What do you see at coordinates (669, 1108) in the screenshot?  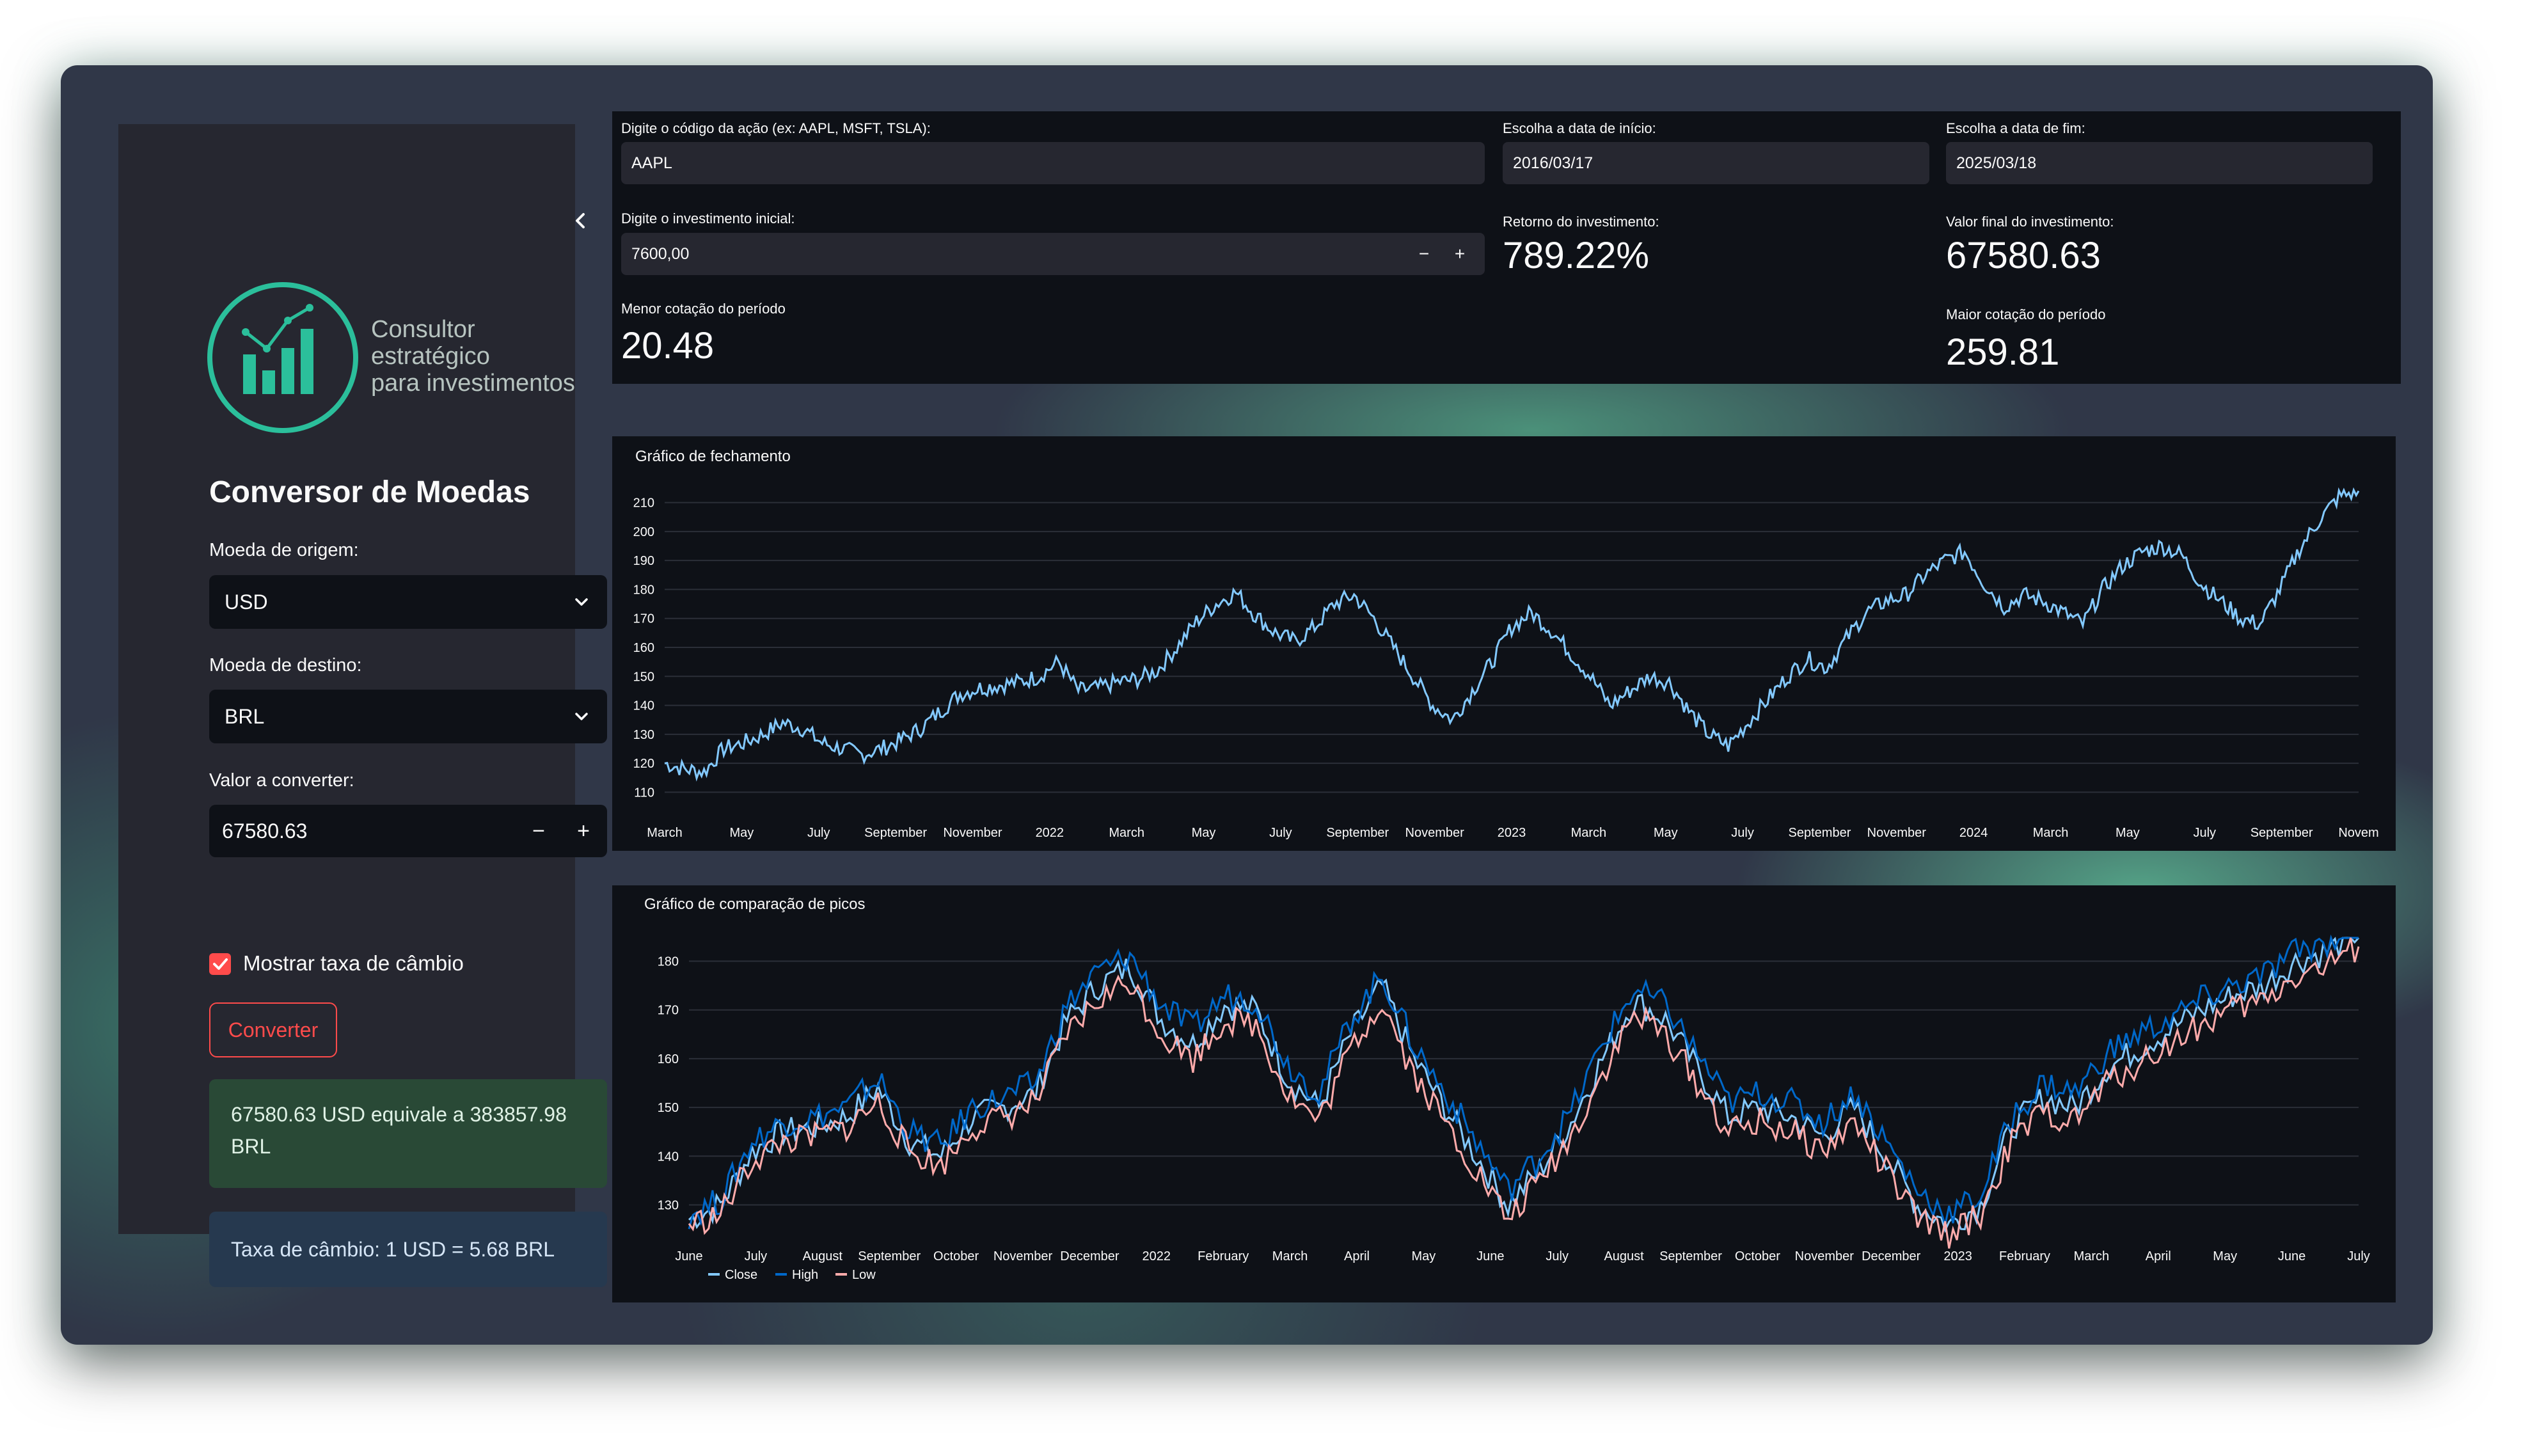 I see `y-tick-label: 150` at bounding box center [669, 1108].